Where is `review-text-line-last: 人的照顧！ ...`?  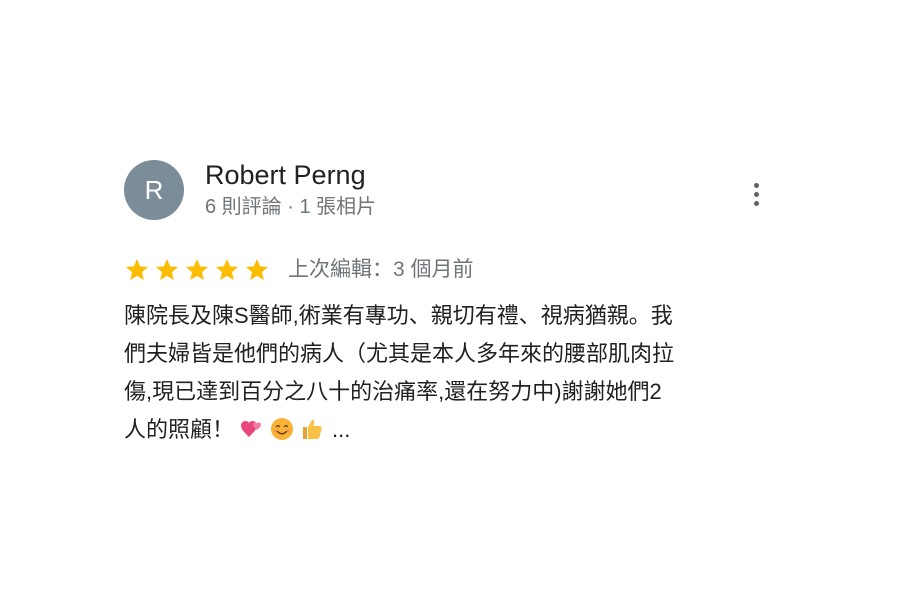 review-text-line-last: 人的照顧！ ... is located at coordinates (454, 430).